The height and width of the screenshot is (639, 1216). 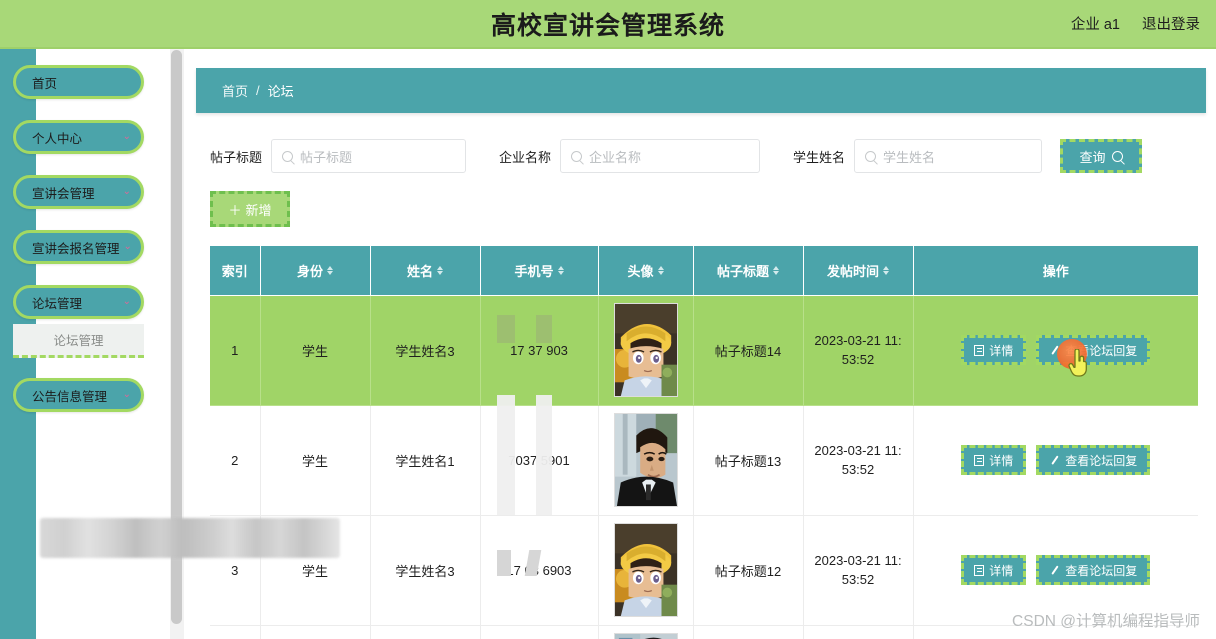 I want to click on cell-post-title: 帖子标题13, so click(x=748, y=460).